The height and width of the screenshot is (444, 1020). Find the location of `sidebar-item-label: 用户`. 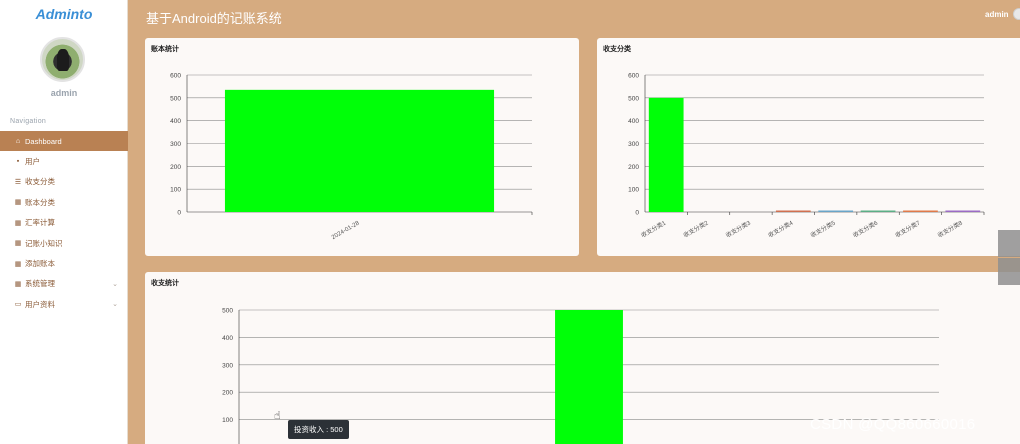

sidebar-item-label: 用户 is located at coordinates (32, 162).